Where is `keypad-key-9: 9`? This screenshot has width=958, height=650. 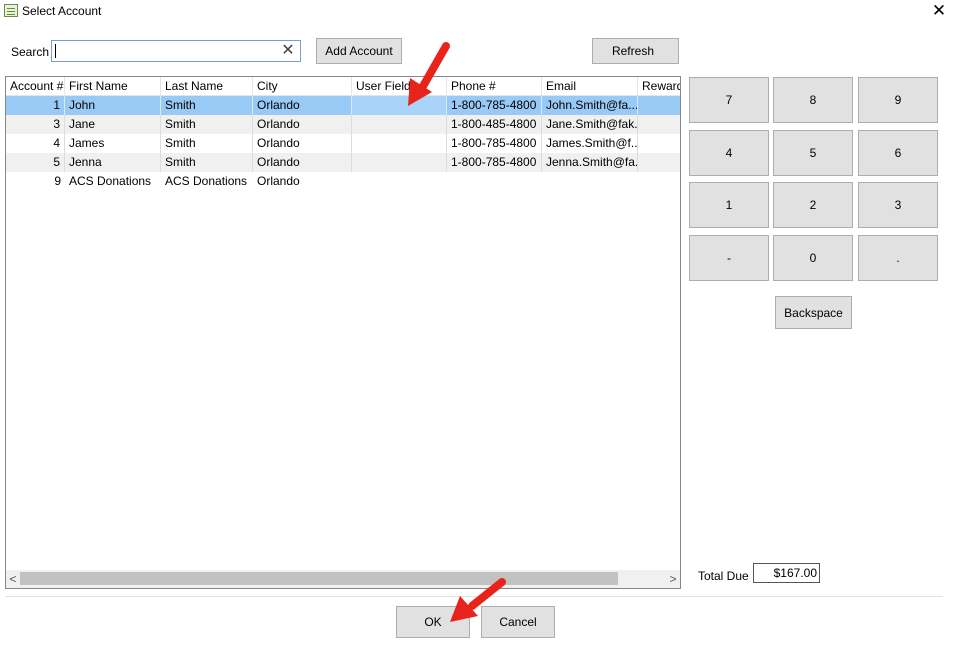
keypad-key-9: 9 is located at coordinates (898, 100).